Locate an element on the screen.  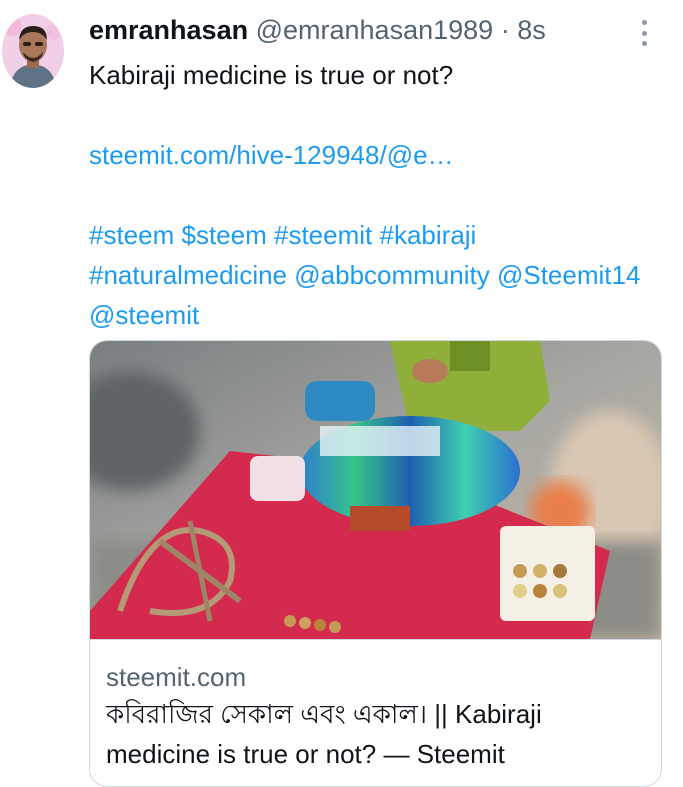
avatar is located at coordinates (33, 51).